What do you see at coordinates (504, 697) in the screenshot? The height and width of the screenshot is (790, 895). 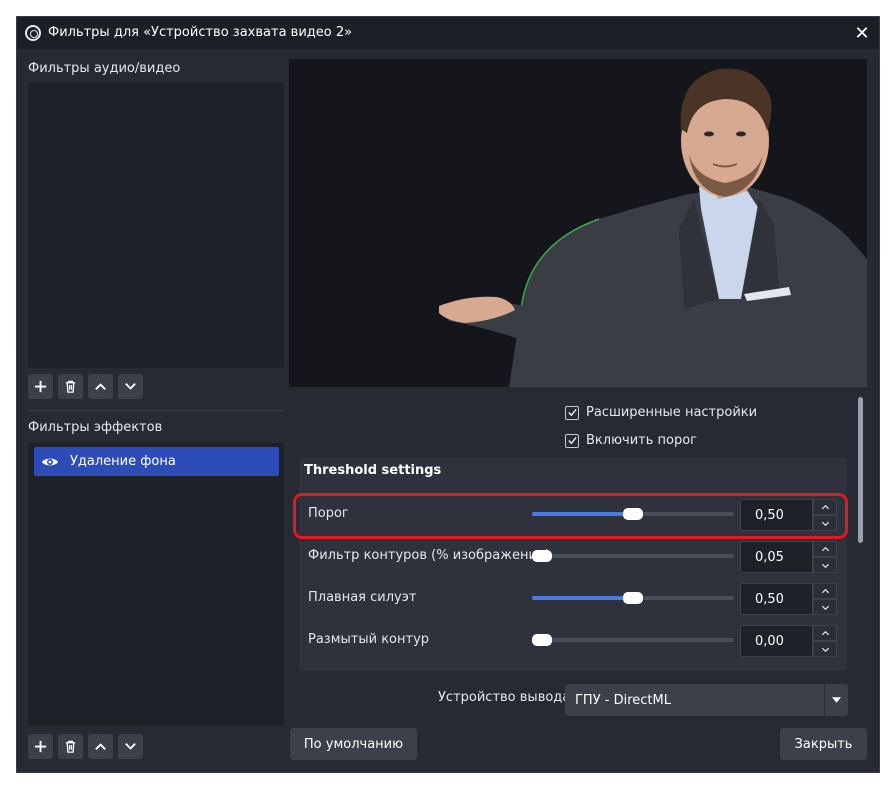 I see `output-device-label: Устройство вывода` at bounding box center [504, 697].